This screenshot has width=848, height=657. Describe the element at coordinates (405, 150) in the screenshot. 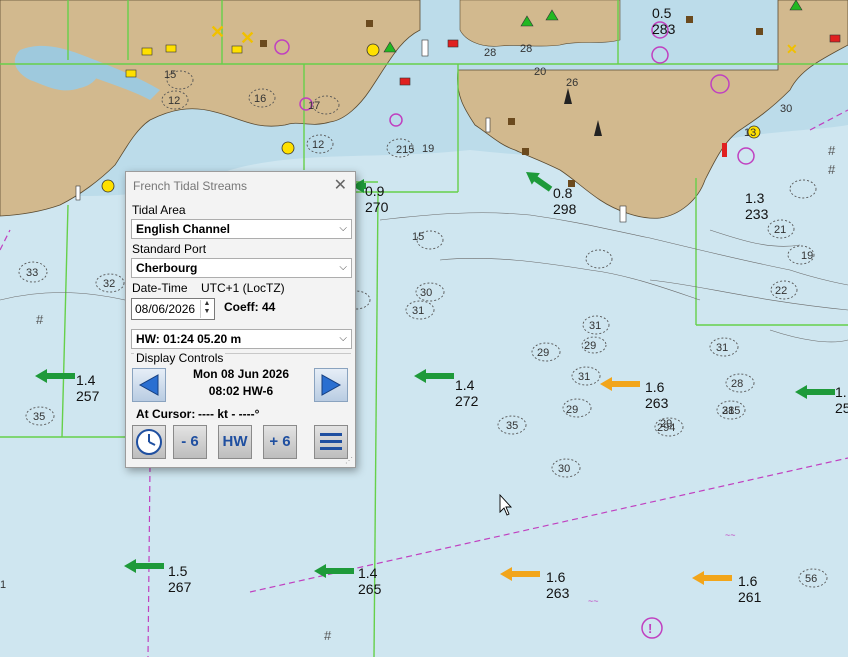

I see `depth-sounding: 215` at that location.